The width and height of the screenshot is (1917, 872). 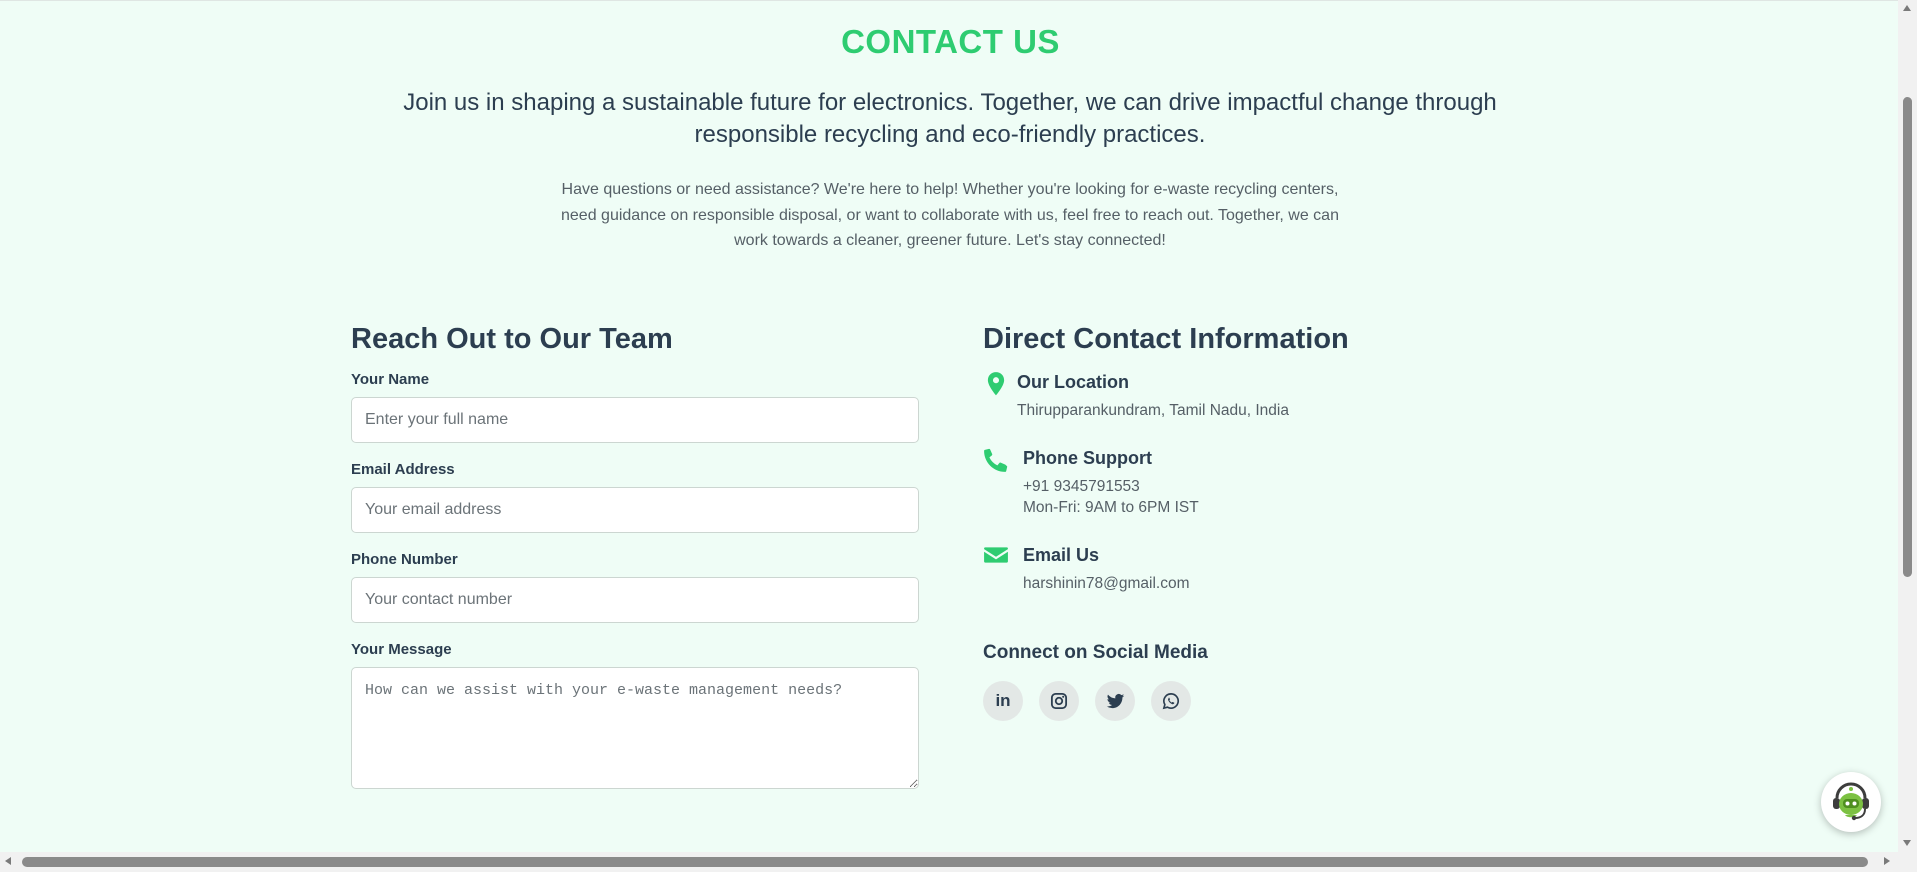 What do you see at coordinates (635, 600) in the screenshot?
I see `phone-input` at bounding box center [635, 600].